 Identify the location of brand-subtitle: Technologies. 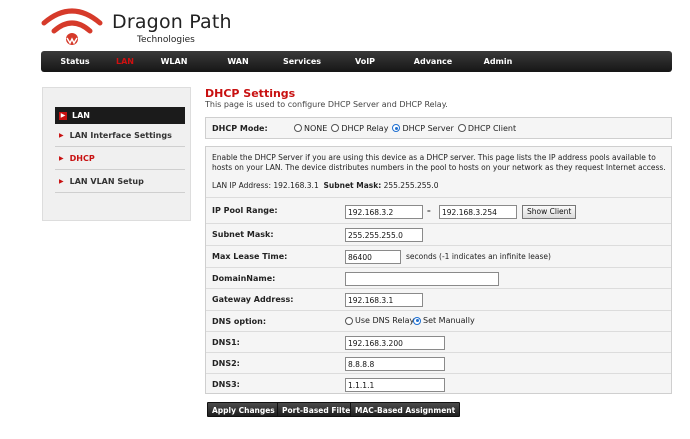
(166, 40).